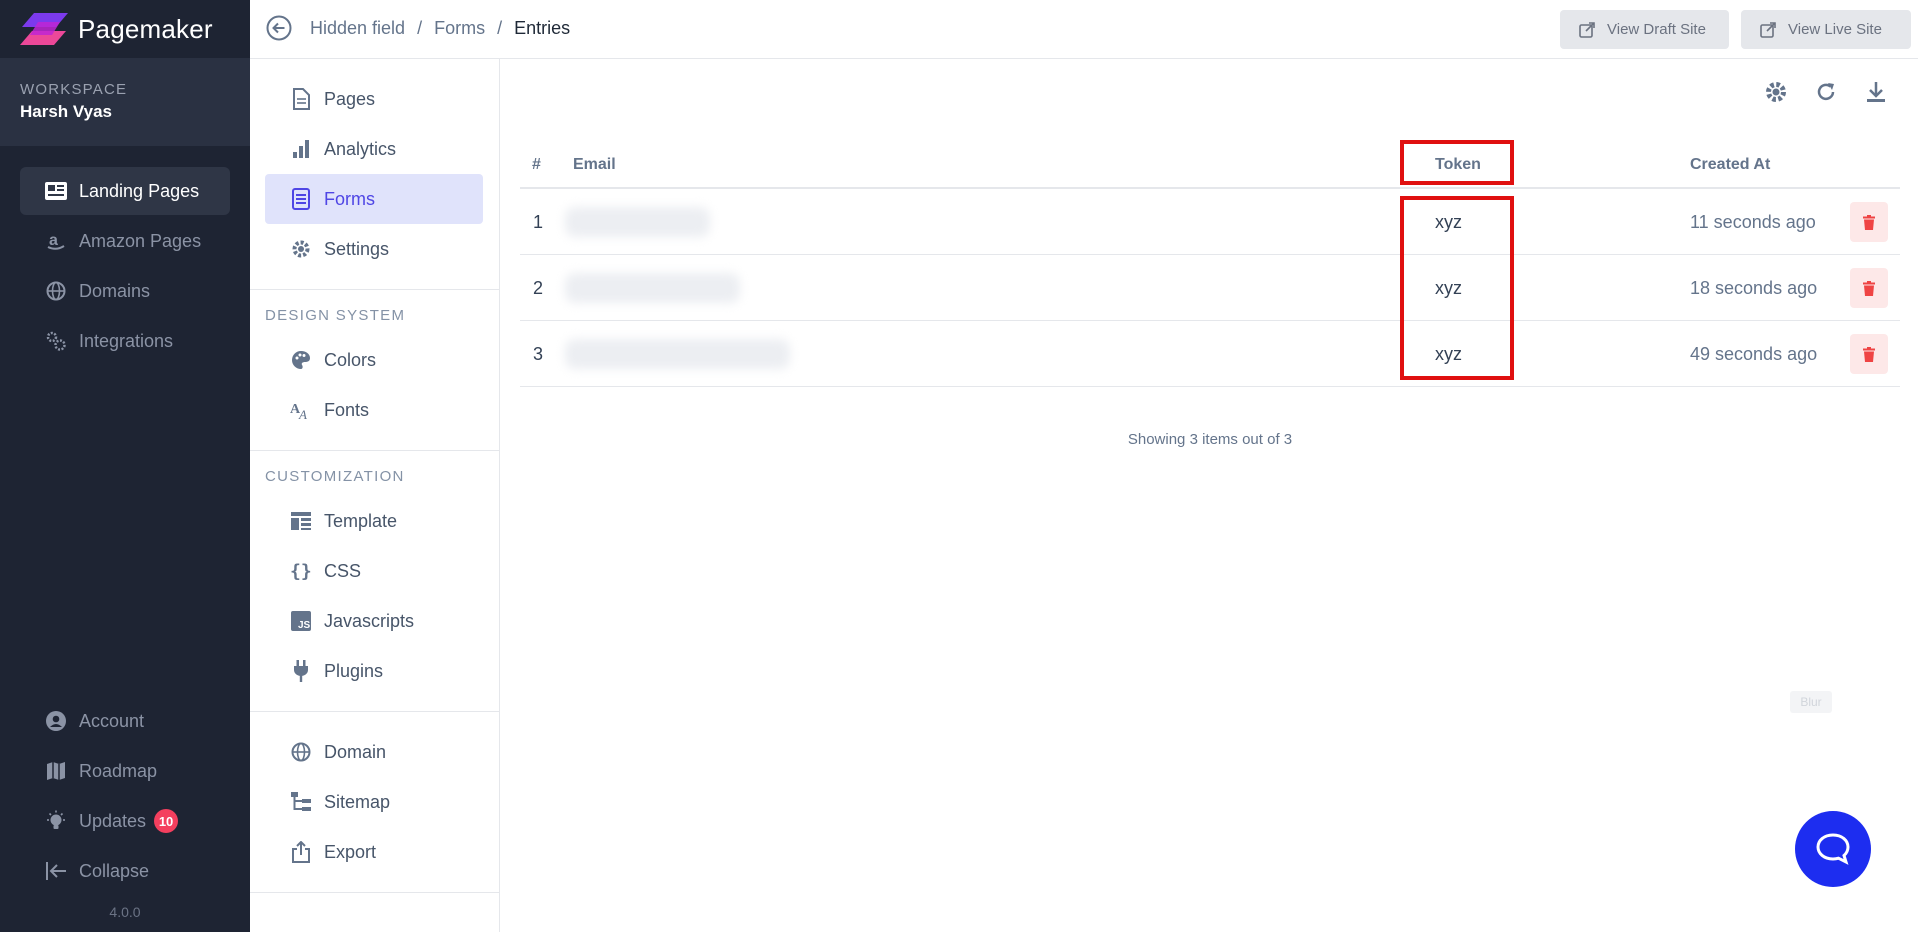  Describe the element at coordinates (74, 89) in the screenshot. I see `workspace-label: WORKSPACE` at that location.